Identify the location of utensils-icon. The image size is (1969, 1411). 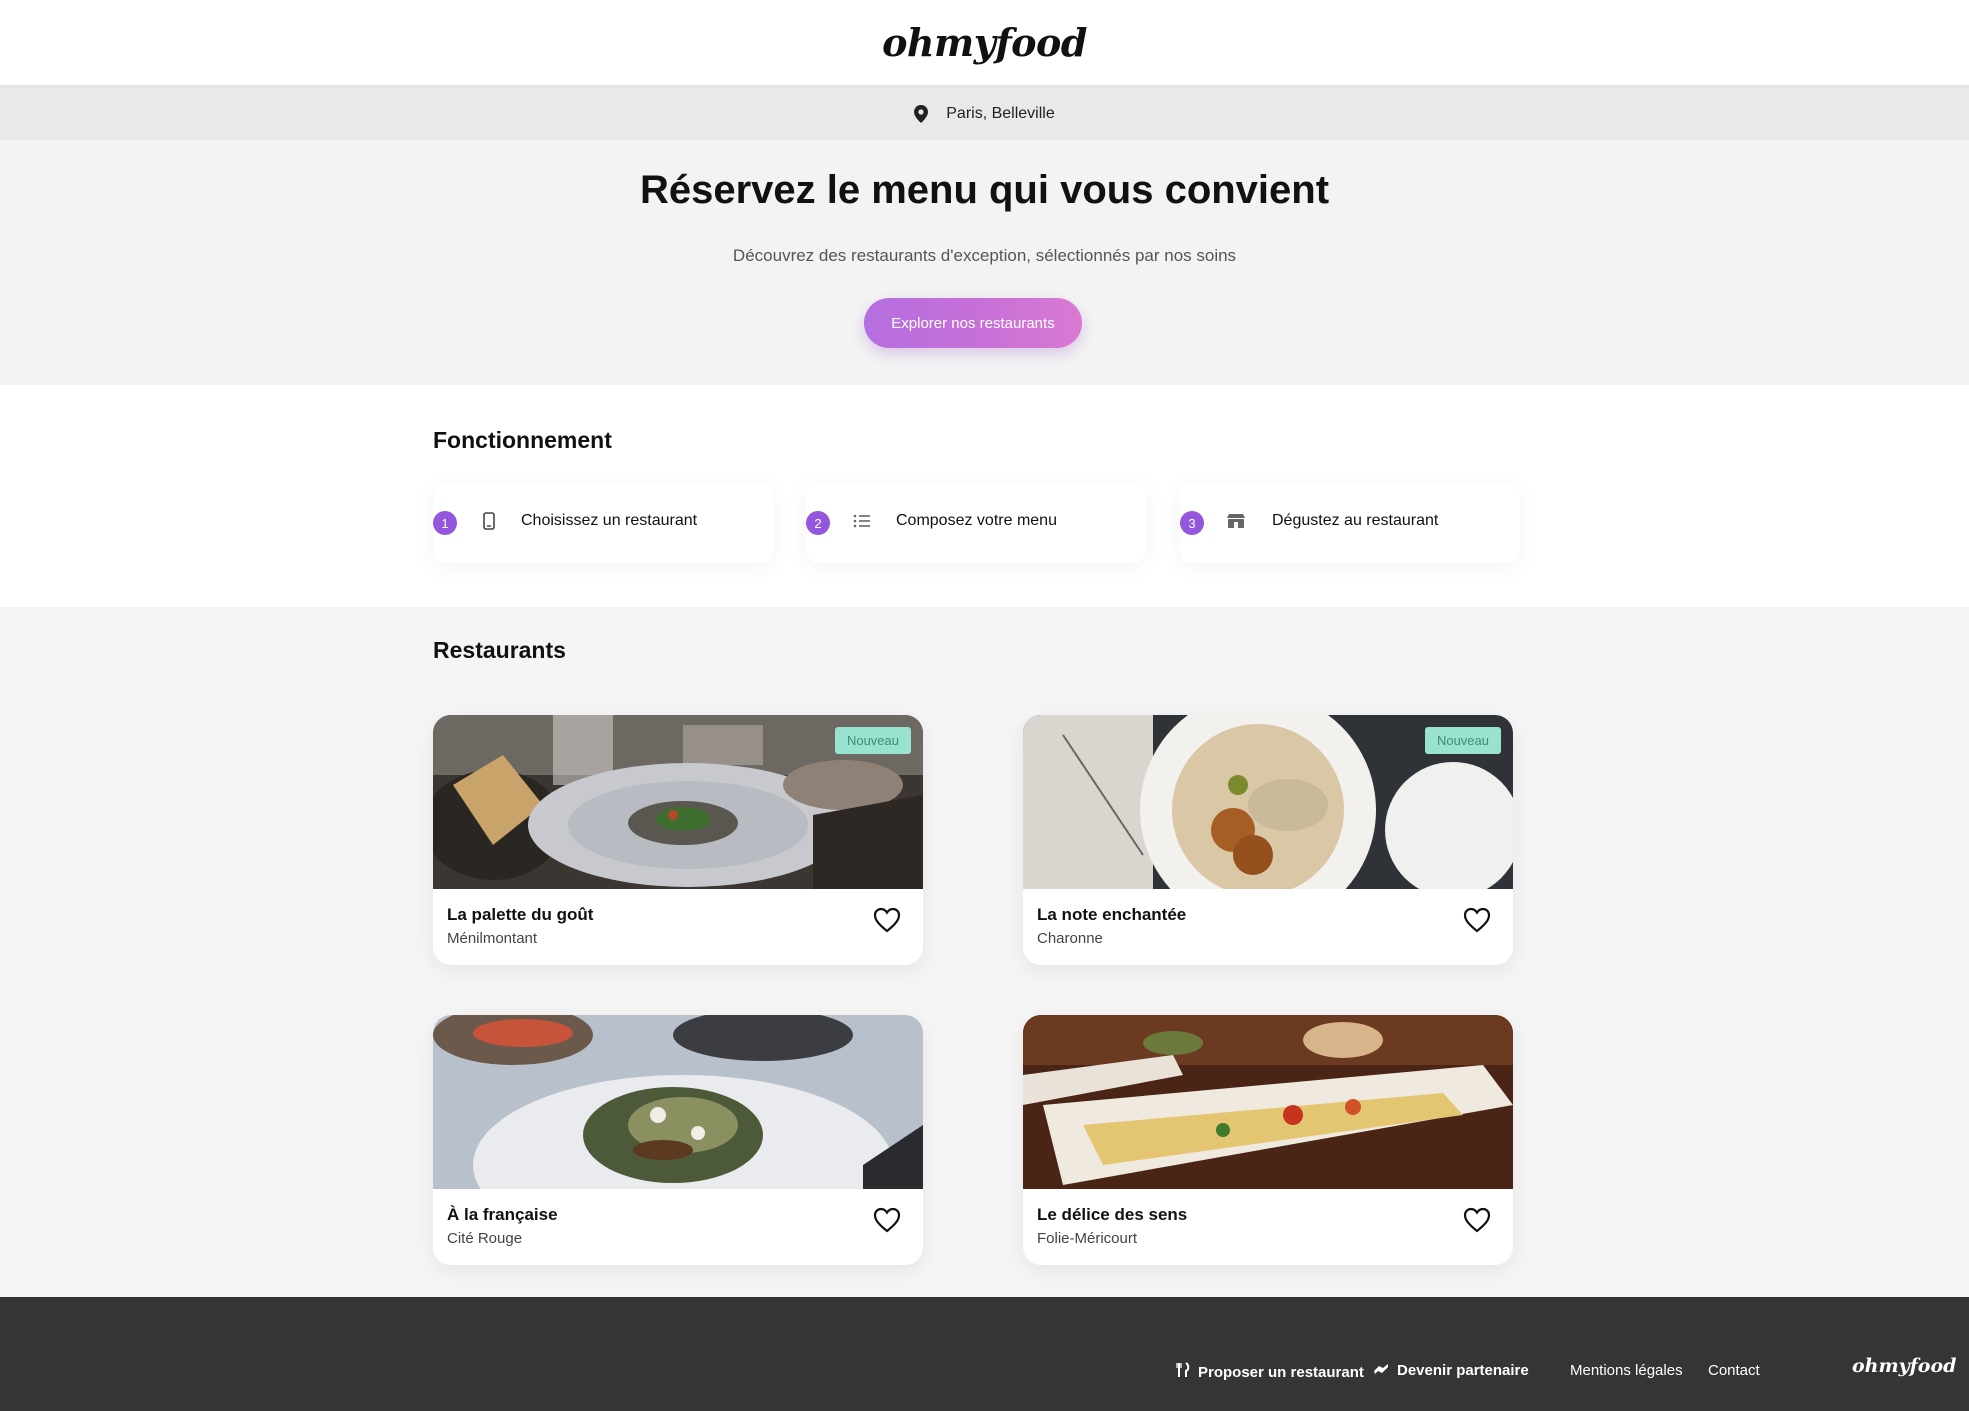
(1183, 1372).